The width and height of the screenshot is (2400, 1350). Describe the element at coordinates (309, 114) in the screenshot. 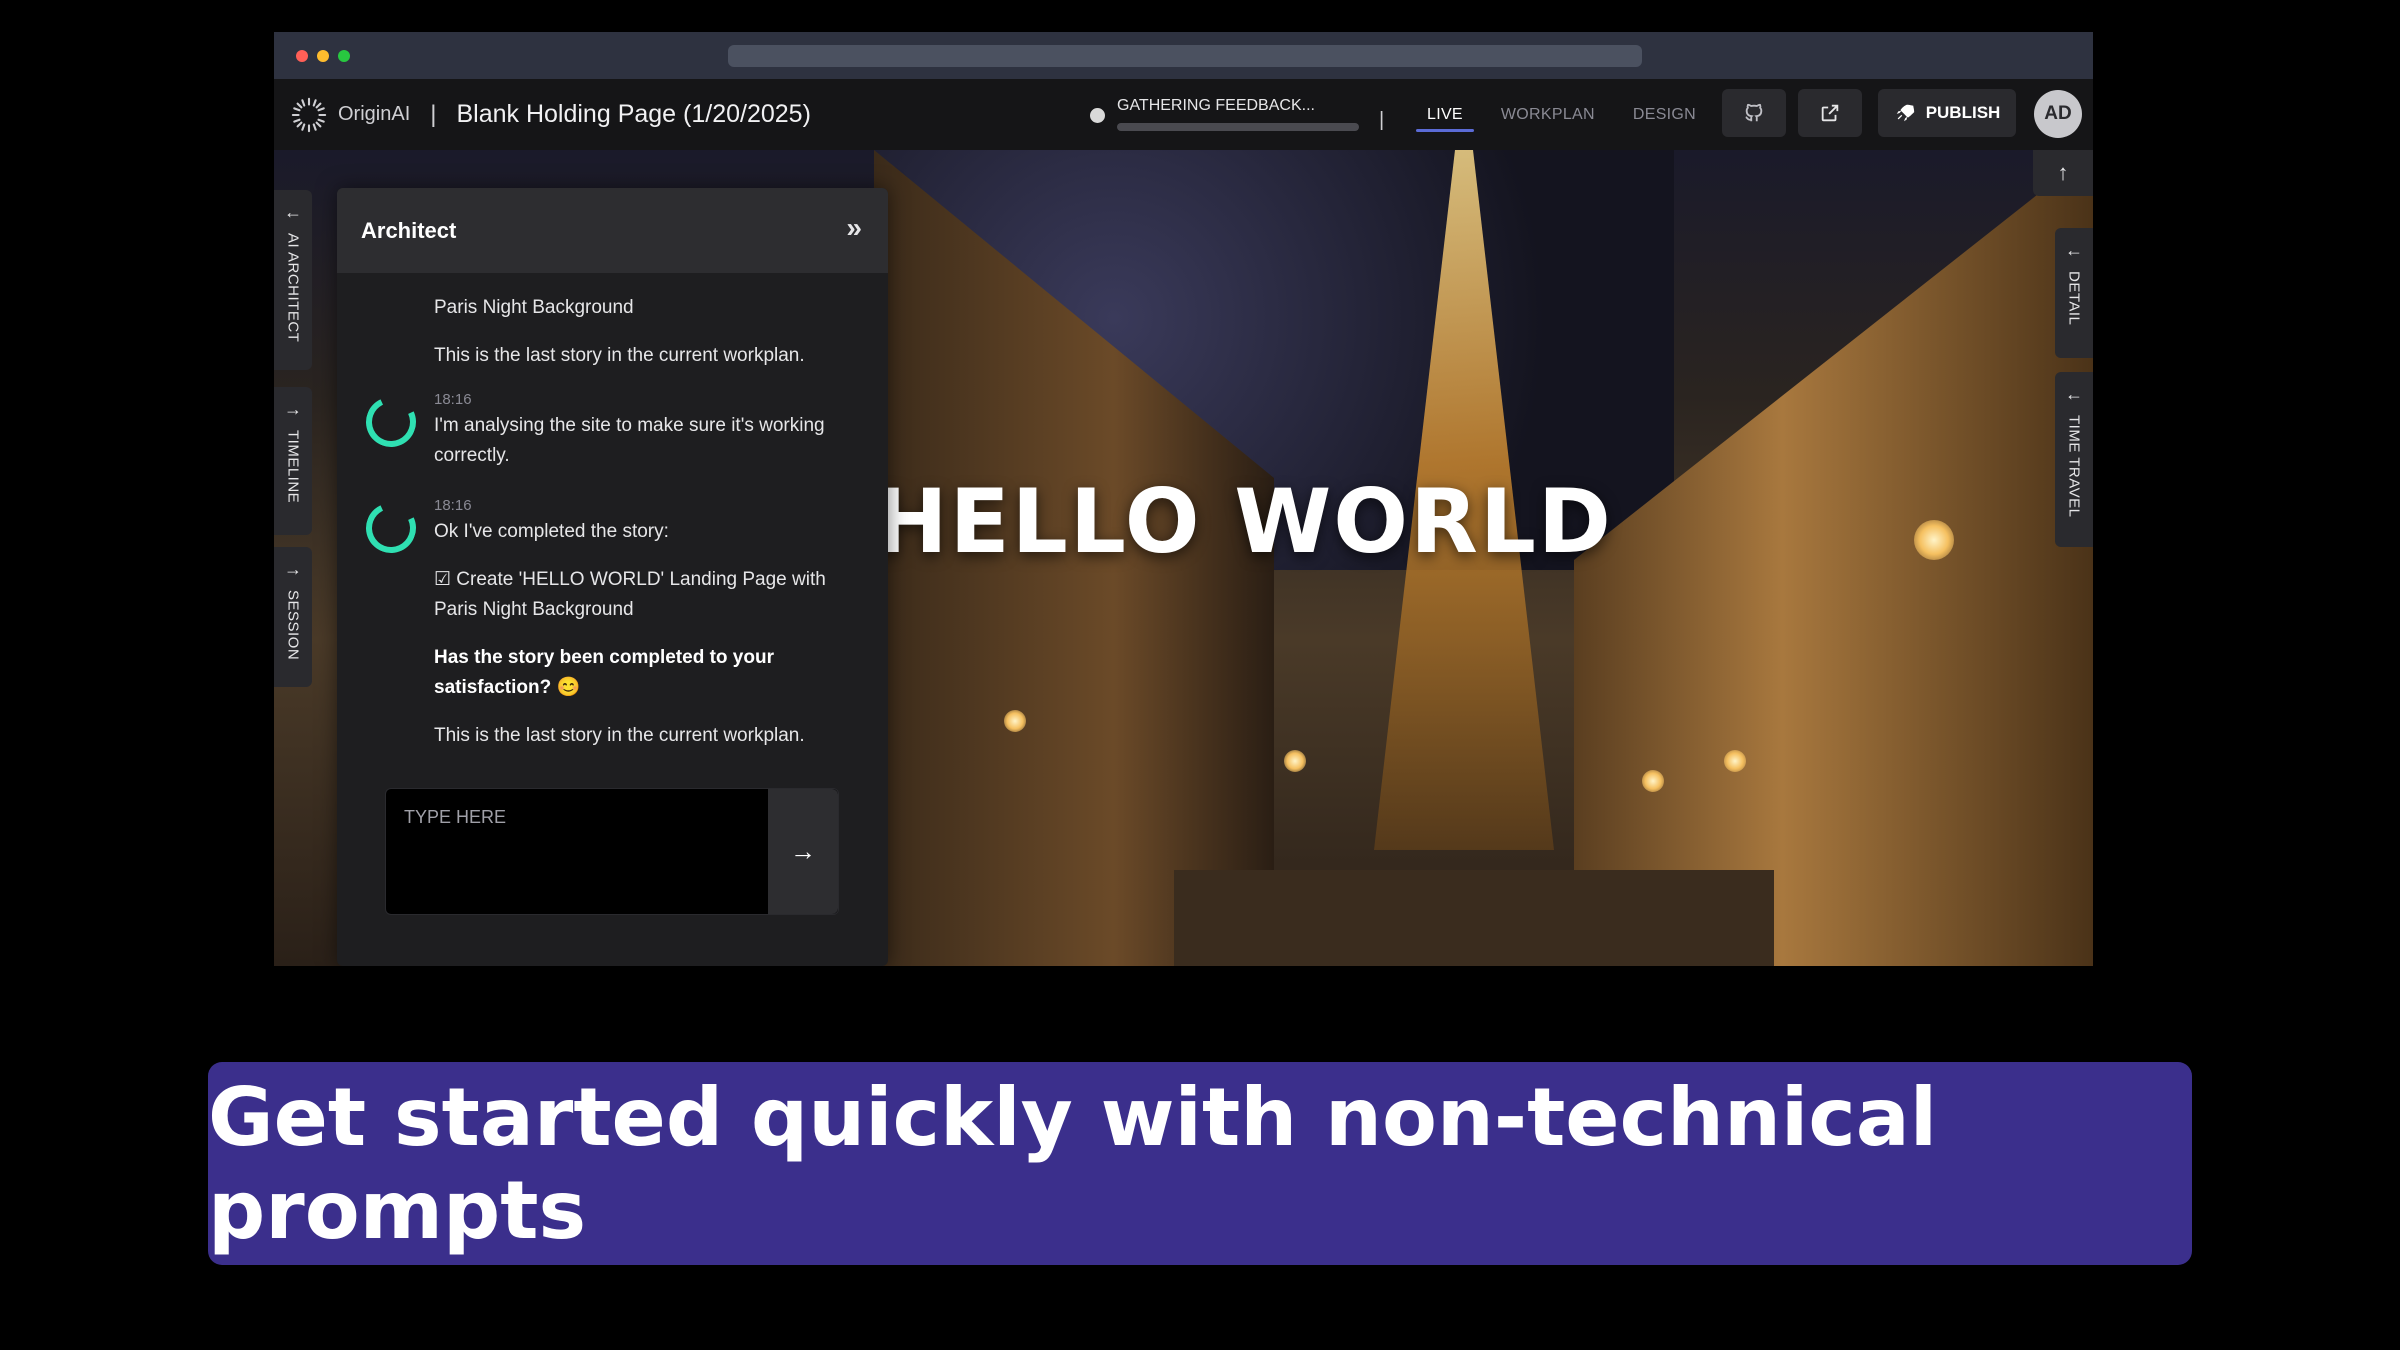

I see `origin-logo-icon` at that location.